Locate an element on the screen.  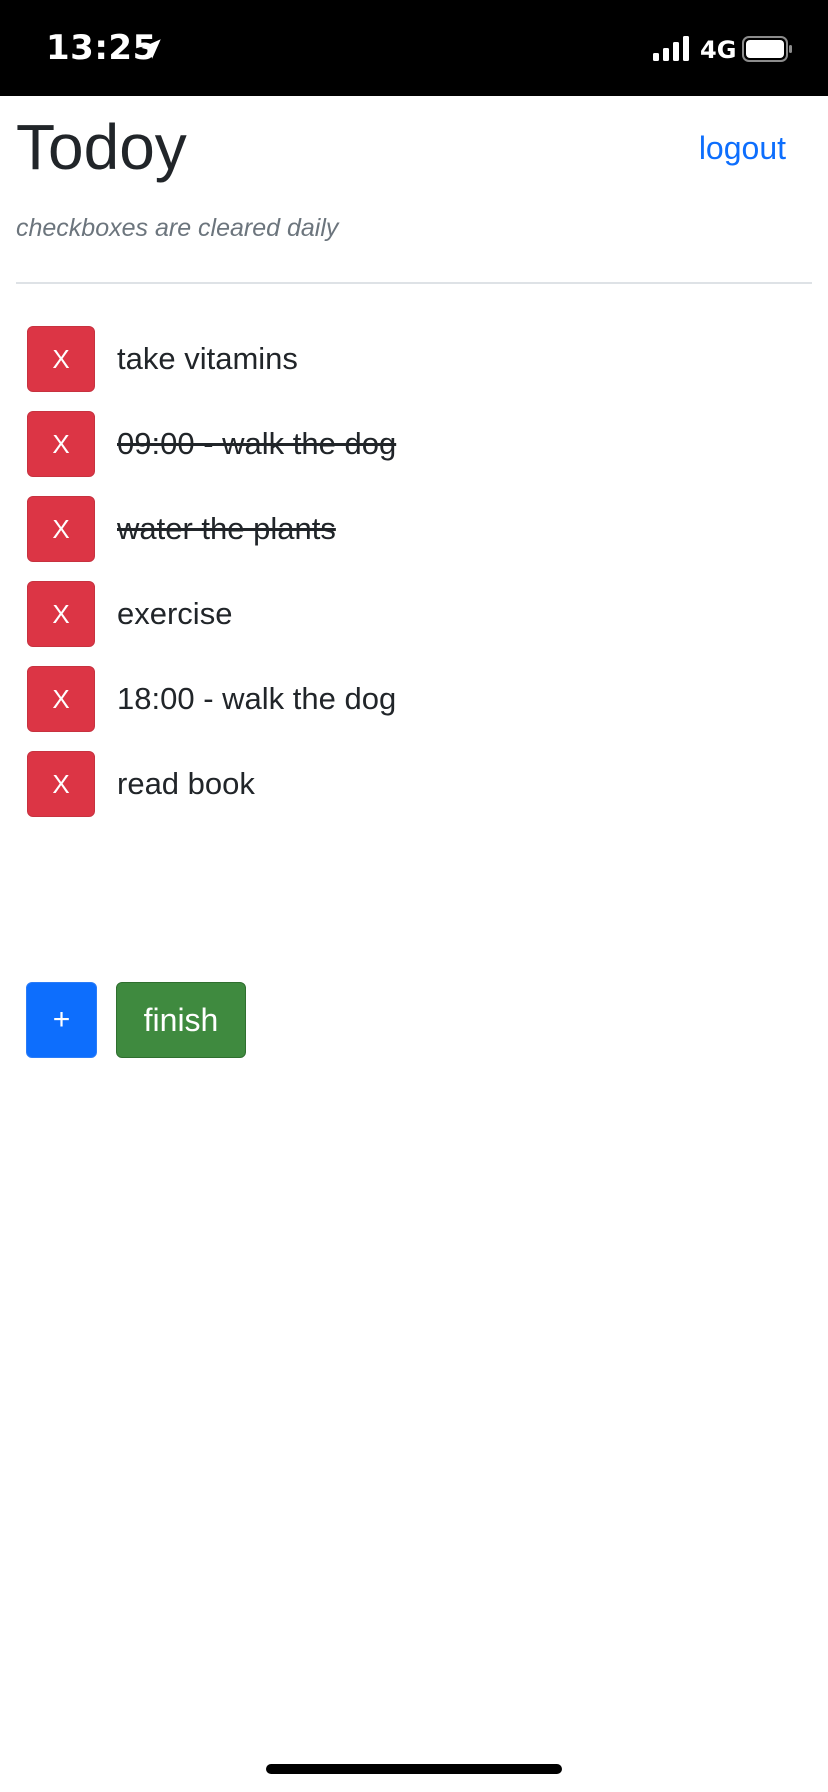
location-arrow-icon is located at coordinates (151, 49).